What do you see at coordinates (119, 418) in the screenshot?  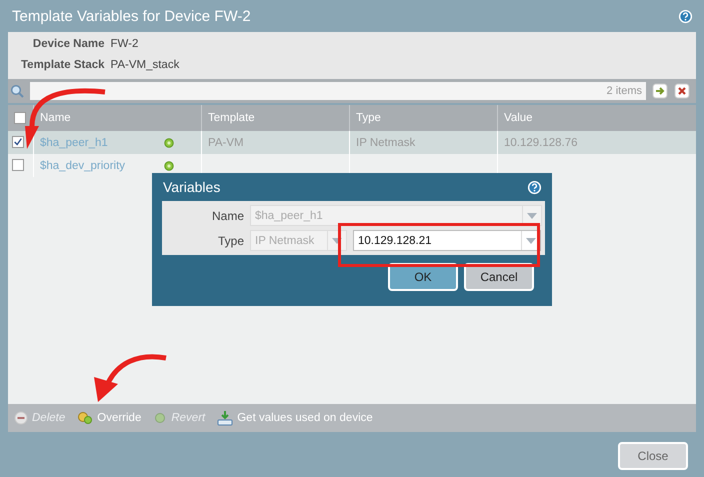 I see `button-label: Override` at bounding box center [119, 418].